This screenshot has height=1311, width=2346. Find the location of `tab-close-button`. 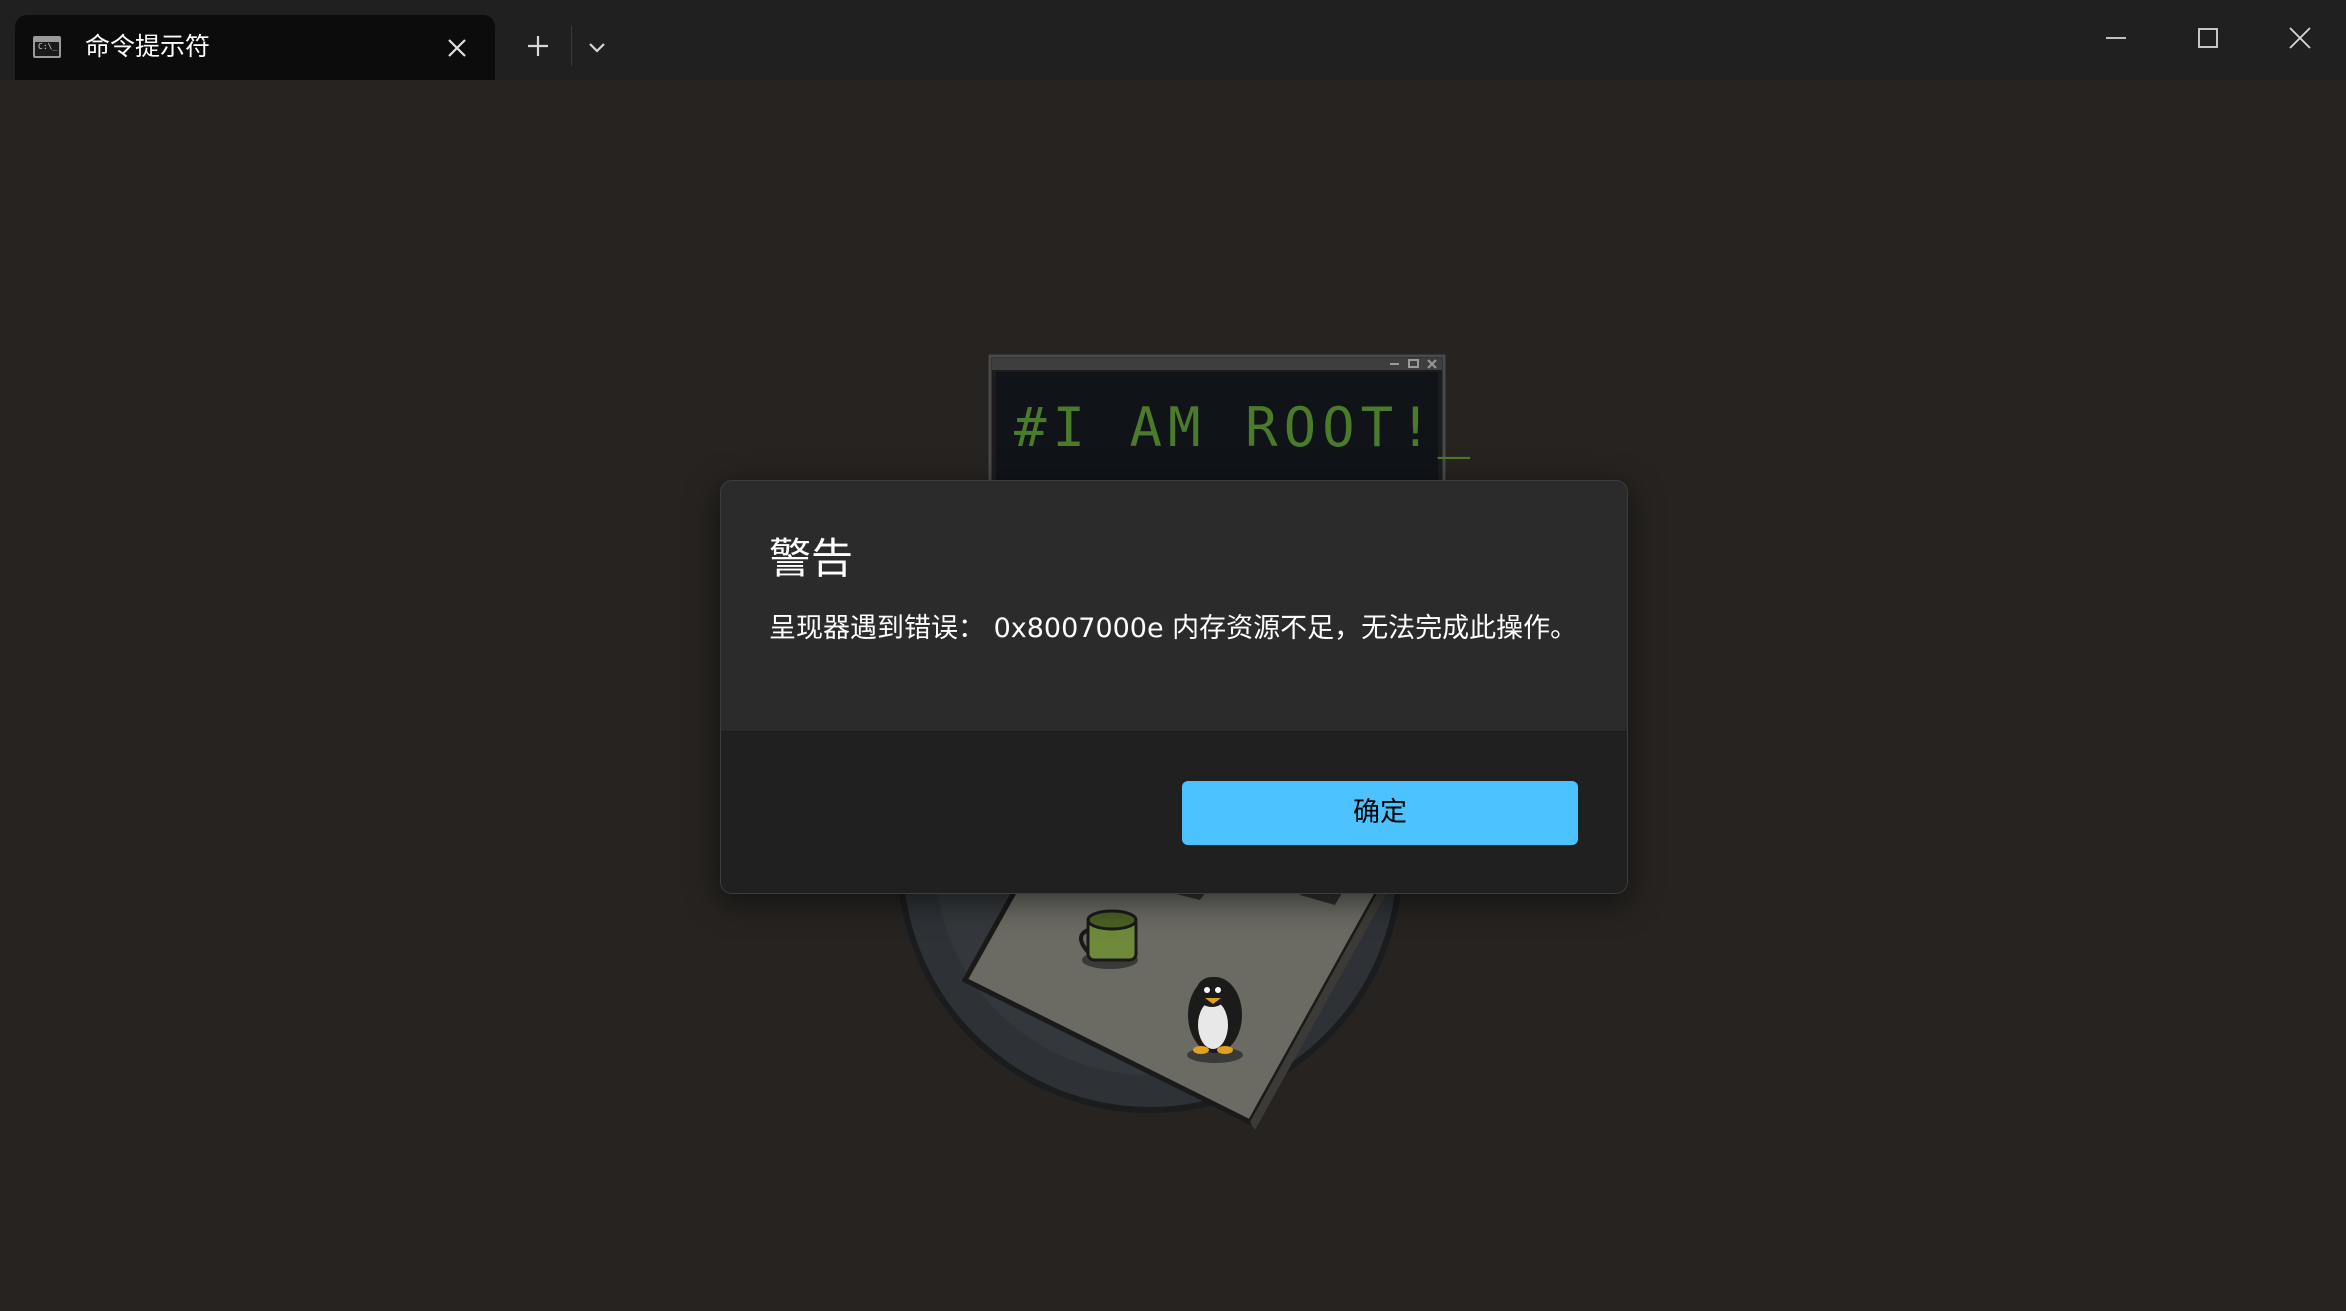

tab-close-button is located at coordinates (457, 48).